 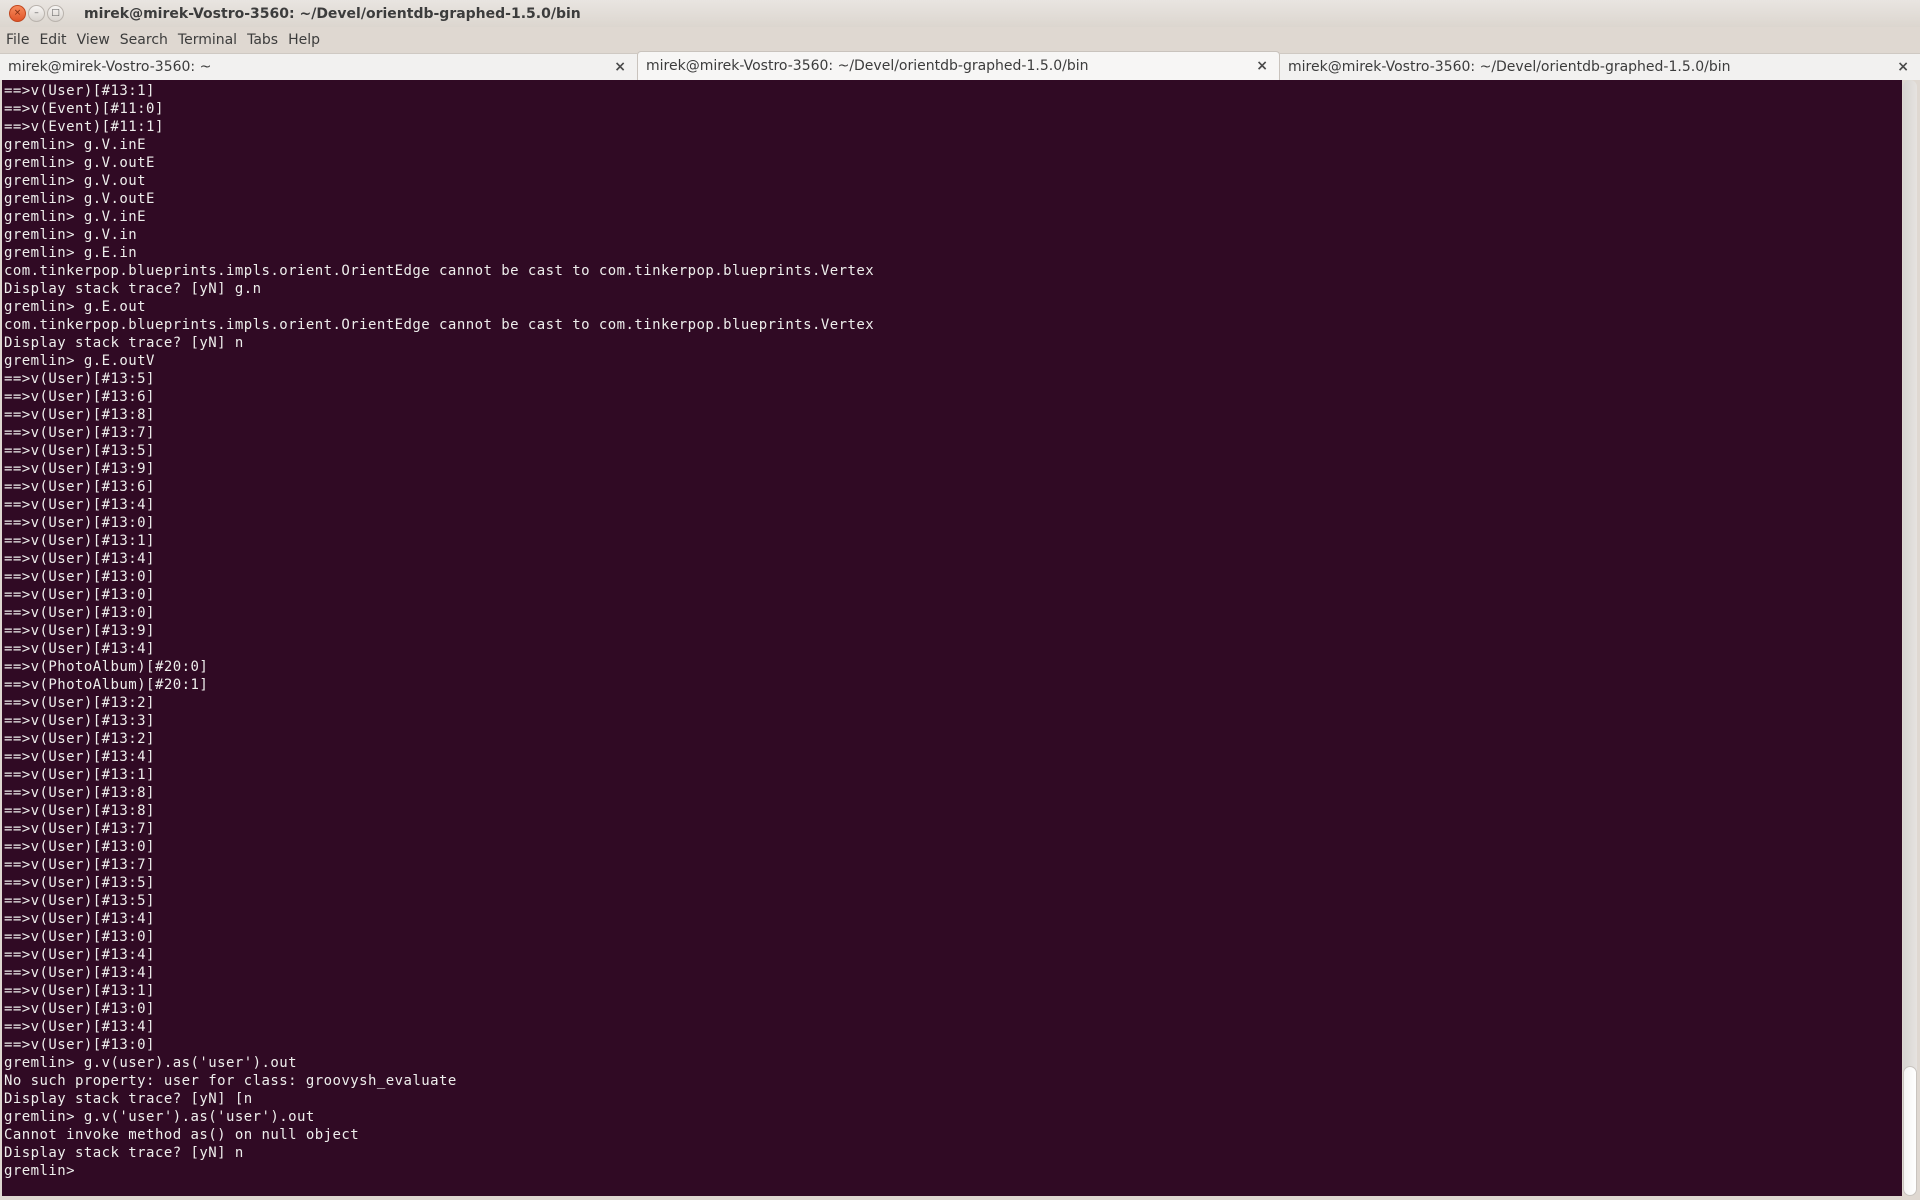 I want to click on menu-edit: Edit, so click(x=52, y=40).